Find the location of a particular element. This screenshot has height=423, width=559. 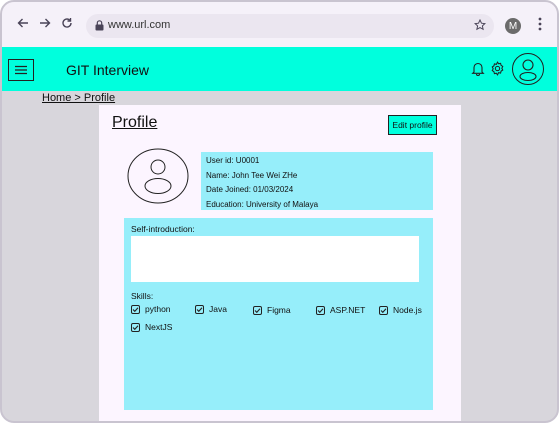

page-title: Profile is located at coordinates (135, 122).